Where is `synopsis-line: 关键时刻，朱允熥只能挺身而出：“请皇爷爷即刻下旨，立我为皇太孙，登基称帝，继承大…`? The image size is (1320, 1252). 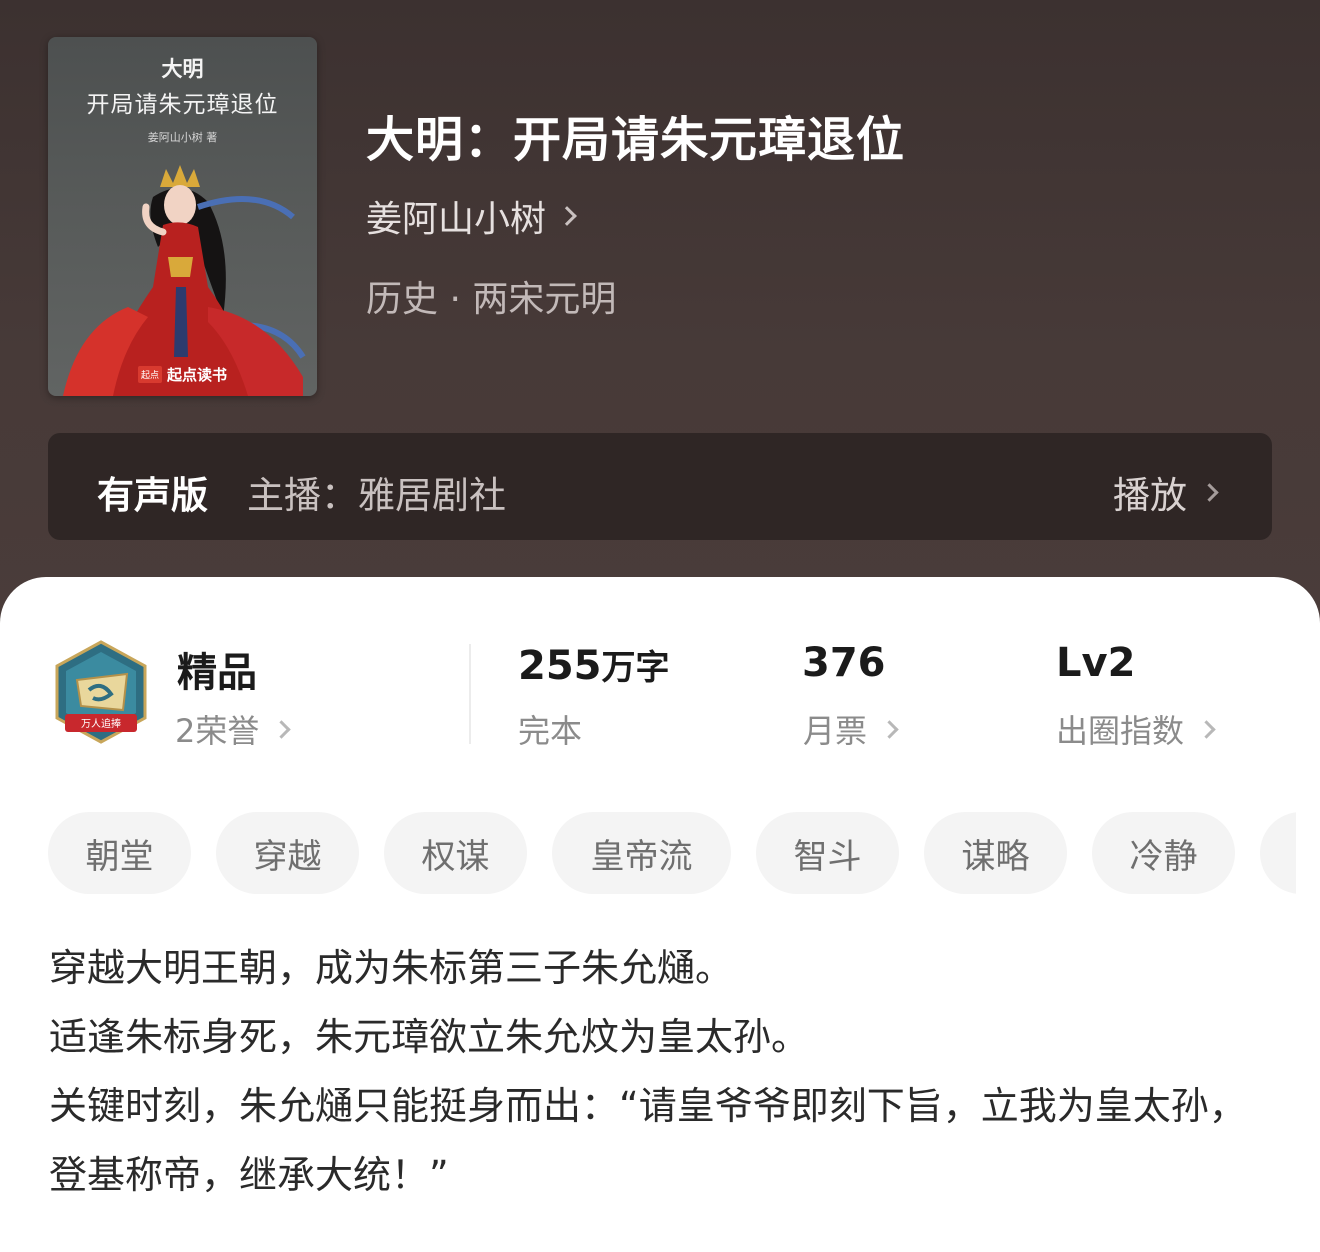 synopsis-line: 关键时刻，朱允熥只能挺身而出：“请皇爷爷即刻下旨，立我为皇太孙，登基称帝，继承大… is located at coordinates (648, 1140).